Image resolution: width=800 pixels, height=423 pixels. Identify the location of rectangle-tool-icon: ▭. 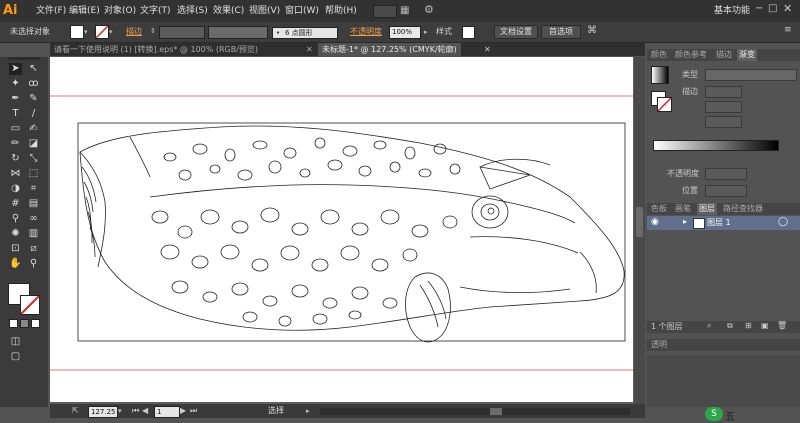
(15, 129).